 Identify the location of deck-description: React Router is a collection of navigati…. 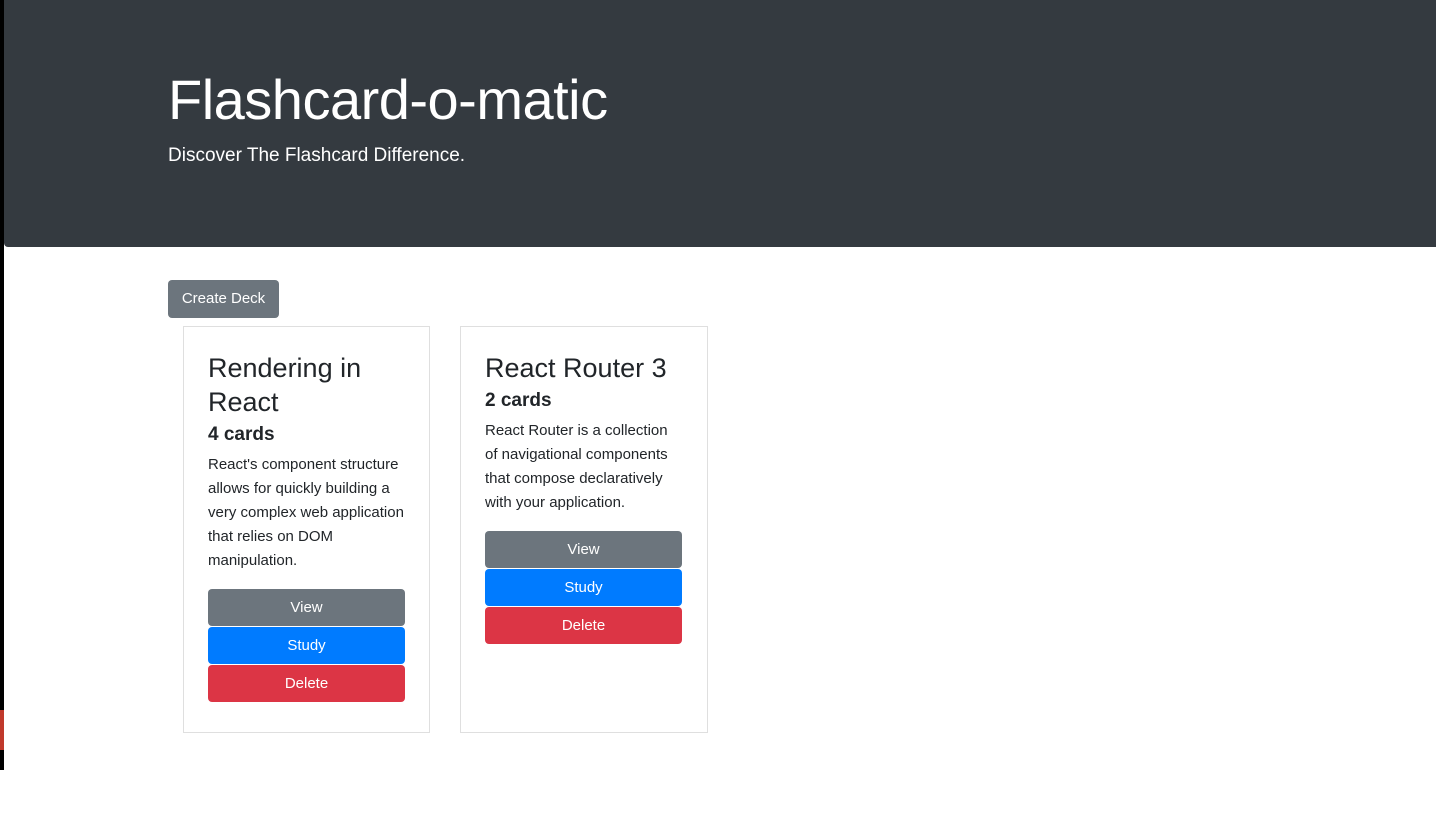
(576, 466).